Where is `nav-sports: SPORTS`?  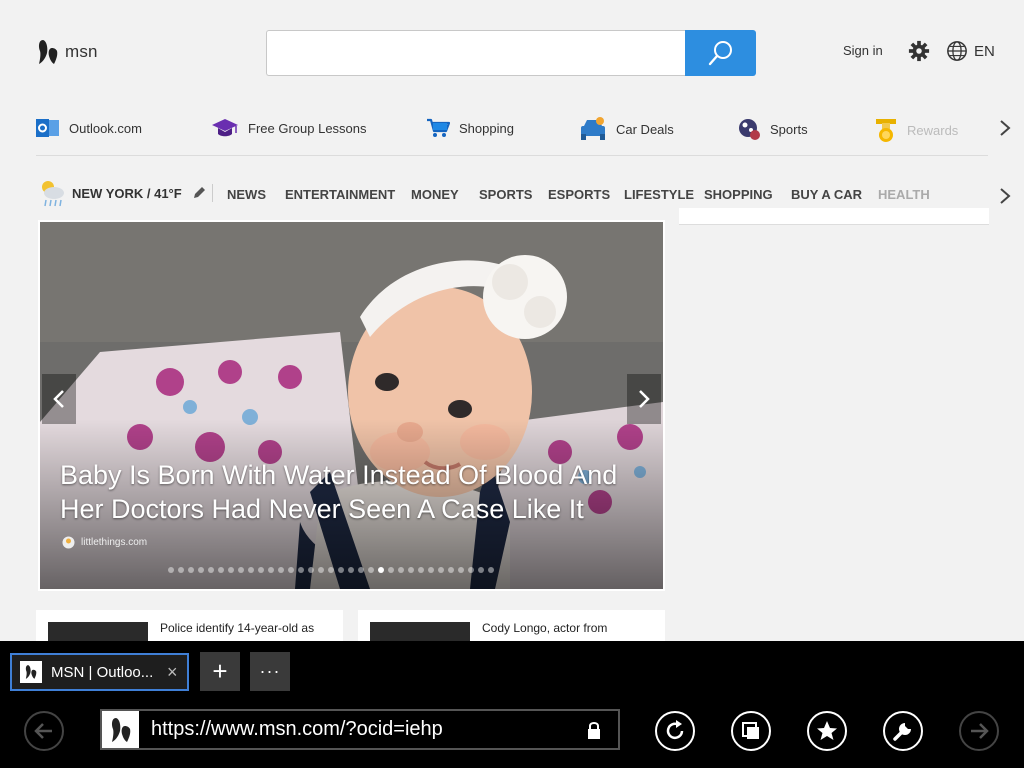 nav-sports: SPORTS is located at coordinates (505, 194).